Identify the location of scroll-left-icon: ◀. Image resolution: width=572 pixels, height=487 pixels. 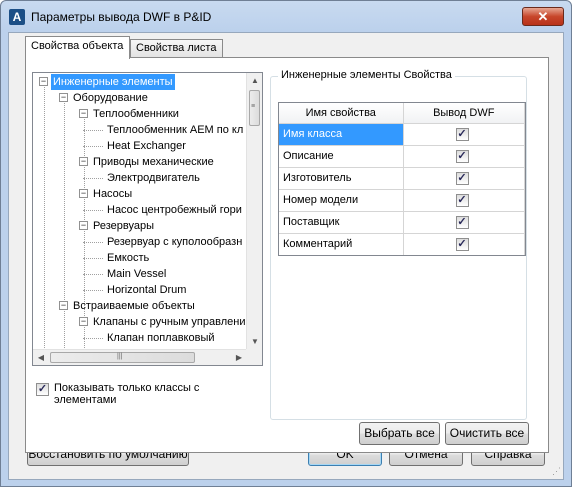
(41, 357).